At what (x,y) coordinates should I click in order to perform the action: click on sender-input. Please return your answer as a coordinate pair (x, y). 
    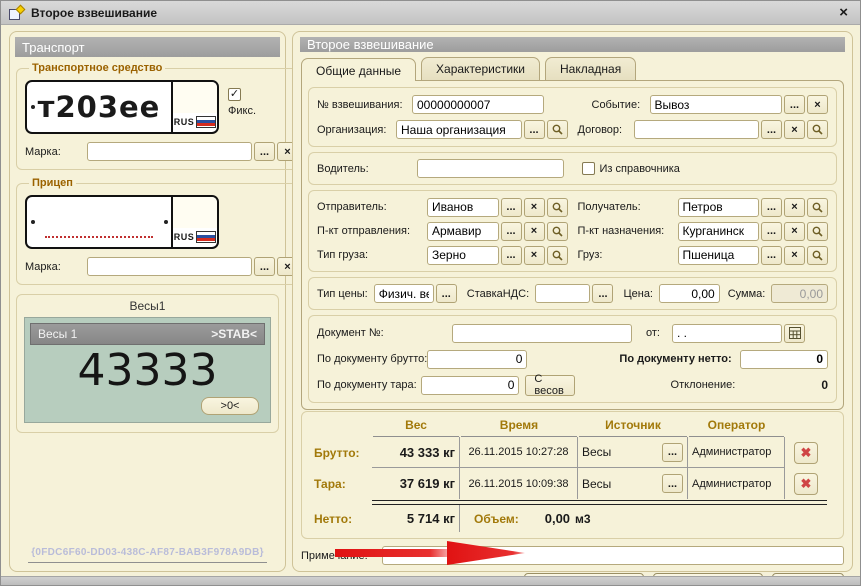
    Looking at the image, I should click on (463, 207).